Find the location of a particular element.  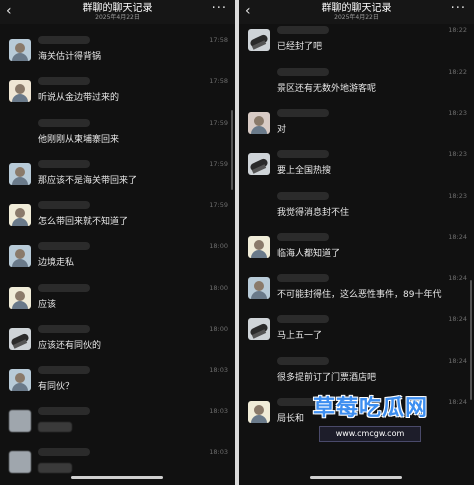

message-time: 18:22 is located at coordinates (457, 72).